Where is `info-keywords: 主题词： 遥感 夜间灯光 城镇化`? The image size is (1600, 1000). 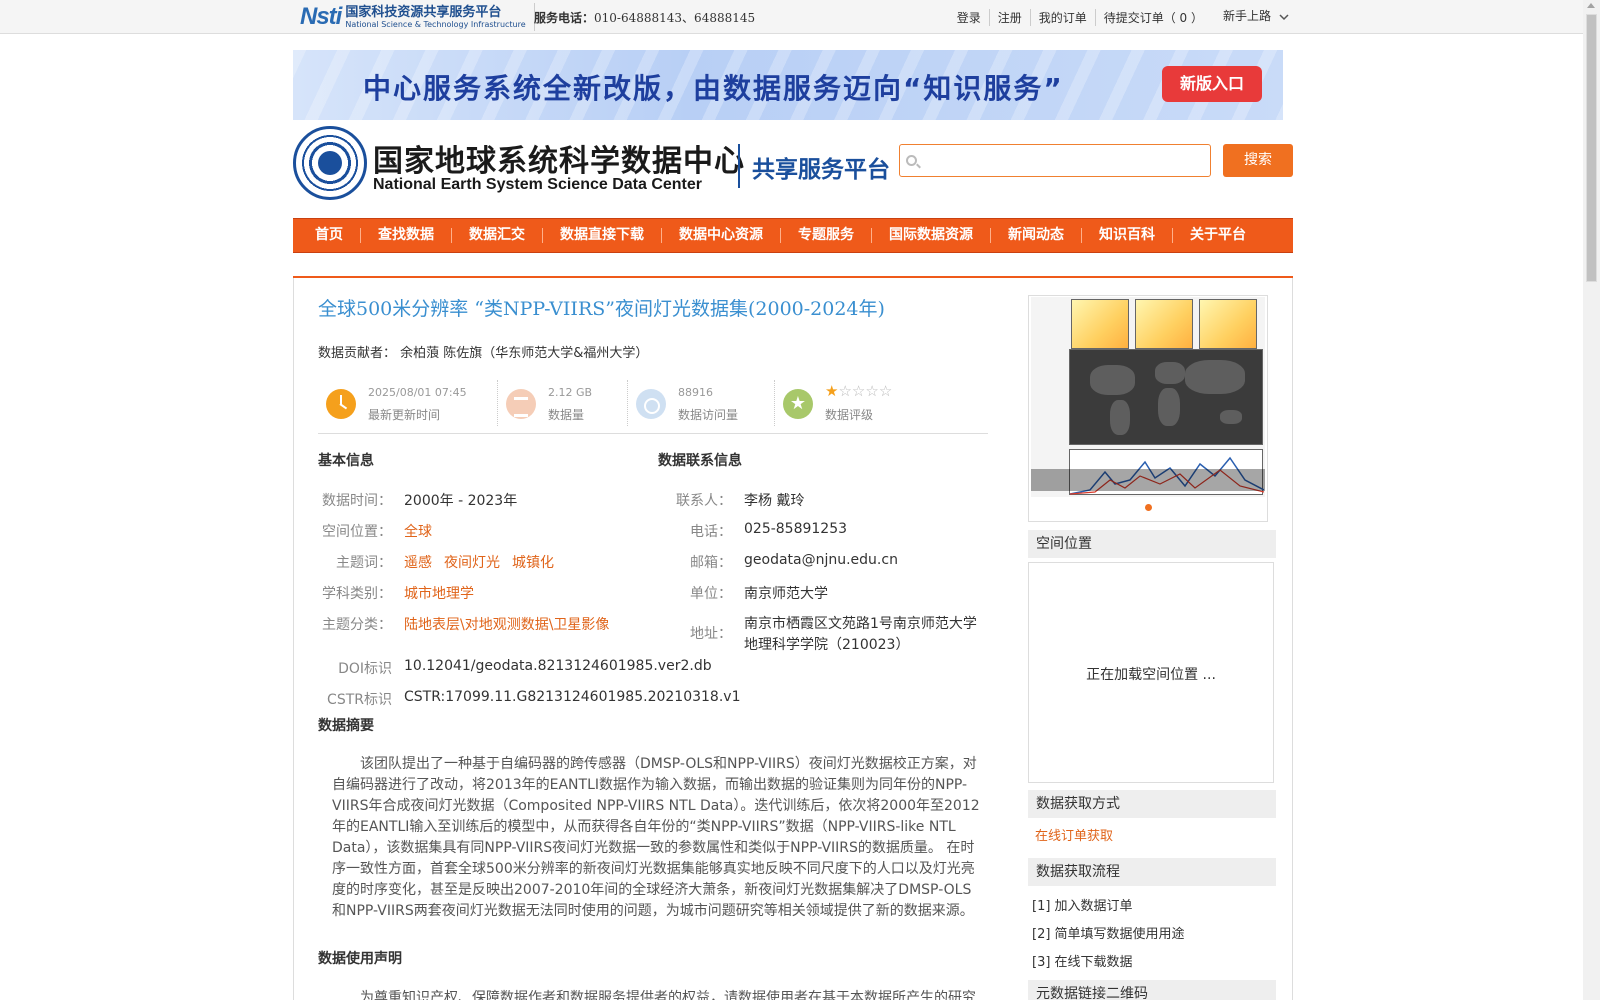
info-keywords: 主题词： 遥感 夜间灯光 城镇化 is located at coordinates (445, 563).